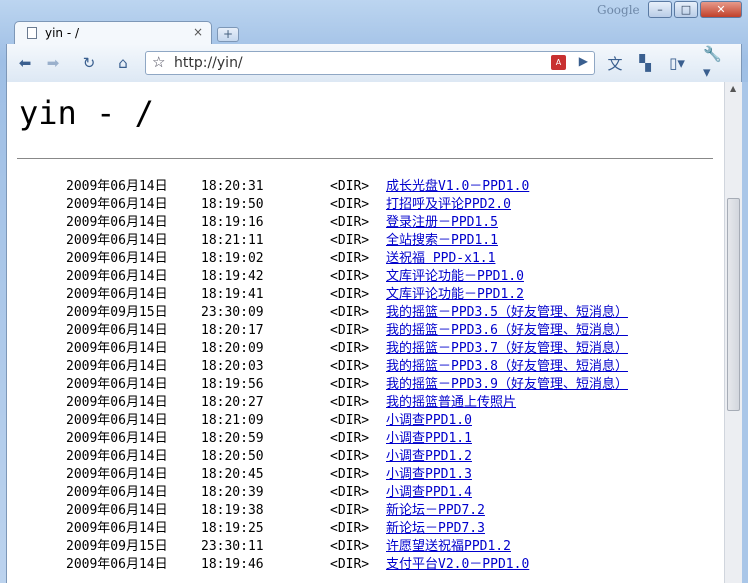 The image size is (748, 583). I want to click on entry-link: 成长光盘V1.0－PPD1.0, so click(457, 187).